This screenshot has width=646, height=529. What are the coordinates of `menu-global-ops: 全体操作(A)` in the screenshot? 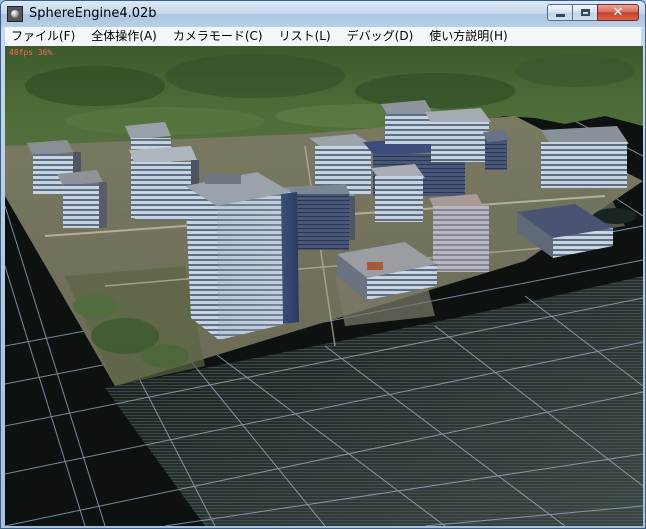 It's located at (124, 36).